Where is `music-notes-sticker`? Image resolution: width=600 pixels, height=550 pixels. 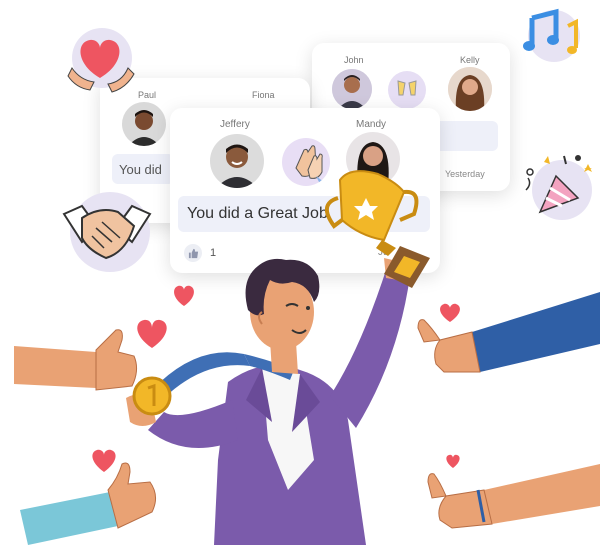
music-notes-sticker is located at coordinates (552, 37).